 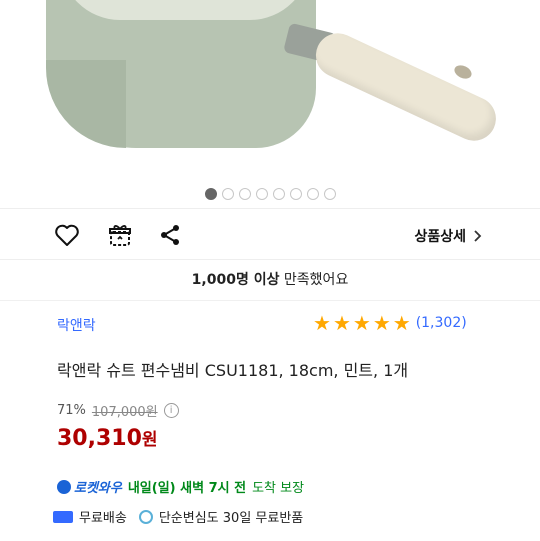 I want to click on product-detail-label: 상품상세, so click(x=440, y=237).